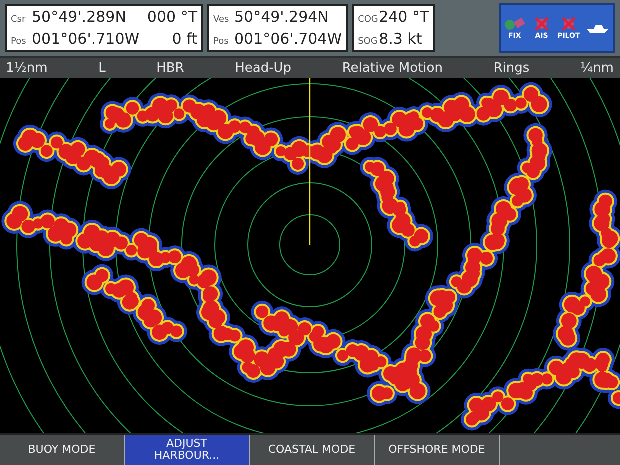 This screenshot has width=620, height=465. What do you see at coordinates (288, 39) in the screenshot?
I see `data-value: 001°06'.704W` at bounding box center [288, 39].